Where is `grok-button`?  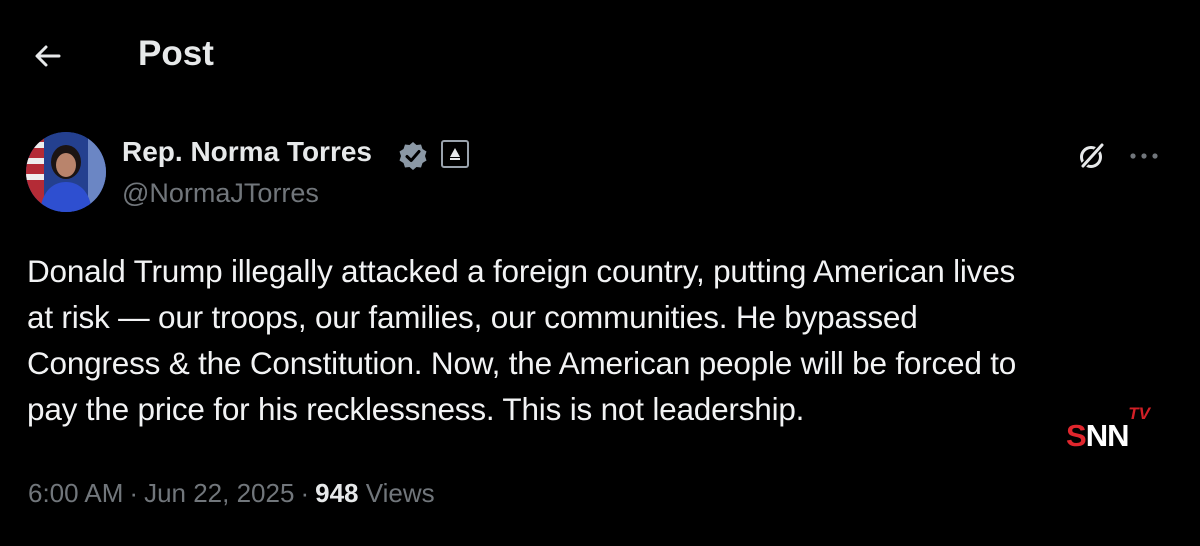
grok-button is located at coordinates (1092, 156).